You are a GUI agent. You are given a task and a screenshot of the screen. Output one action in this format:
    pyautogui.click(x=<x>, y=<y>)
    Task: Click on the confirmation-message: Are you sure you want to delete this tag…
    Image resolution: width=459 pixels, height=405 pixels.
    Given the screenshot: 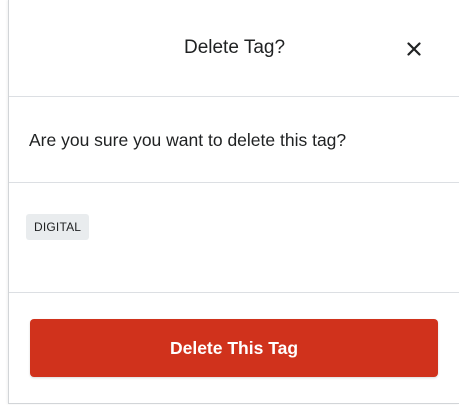 What is the action you would take?
    pyautogui.click(x=188, y=140)
    